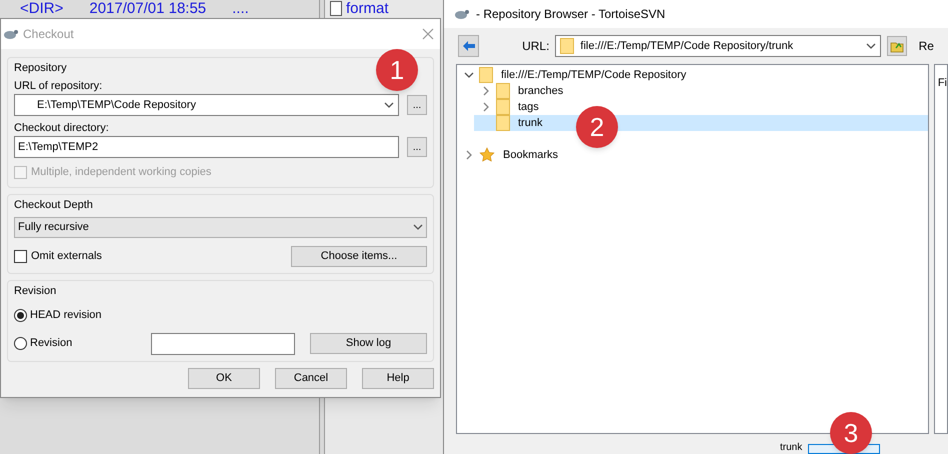 This screenshot has width=948, height=454. I want to click on url-combo: E:\Temp\TEMP\Code Repository, so click(206, 105).